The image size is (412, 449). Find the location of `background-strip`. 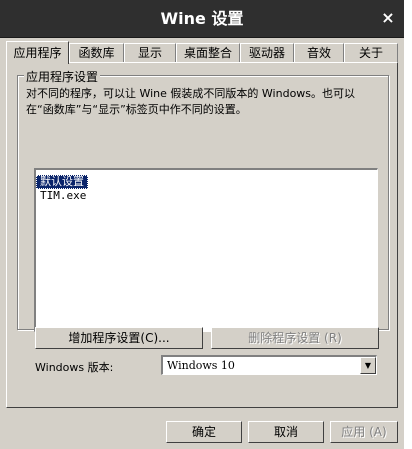

background-strip is located at coordinates (408, 224).